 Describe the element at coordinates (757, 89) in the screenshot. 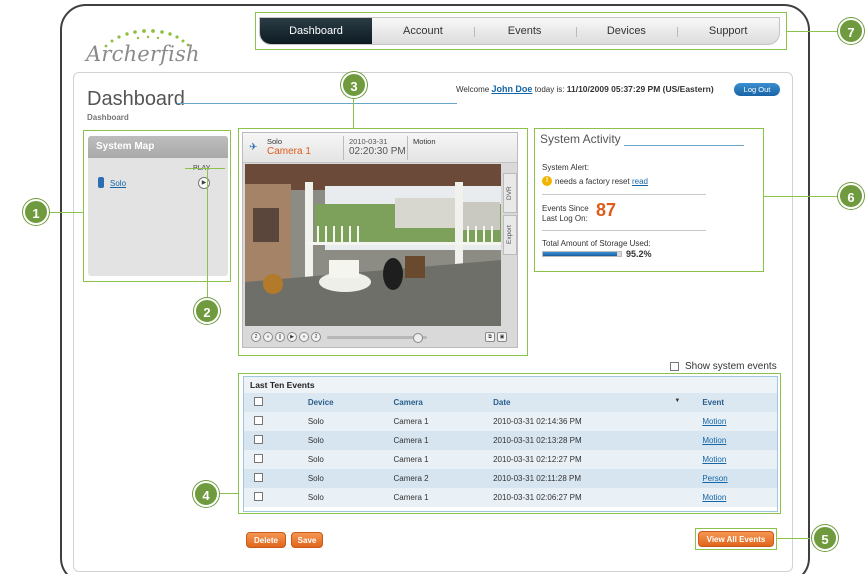

I see `logout-button: Log Out` at that location.